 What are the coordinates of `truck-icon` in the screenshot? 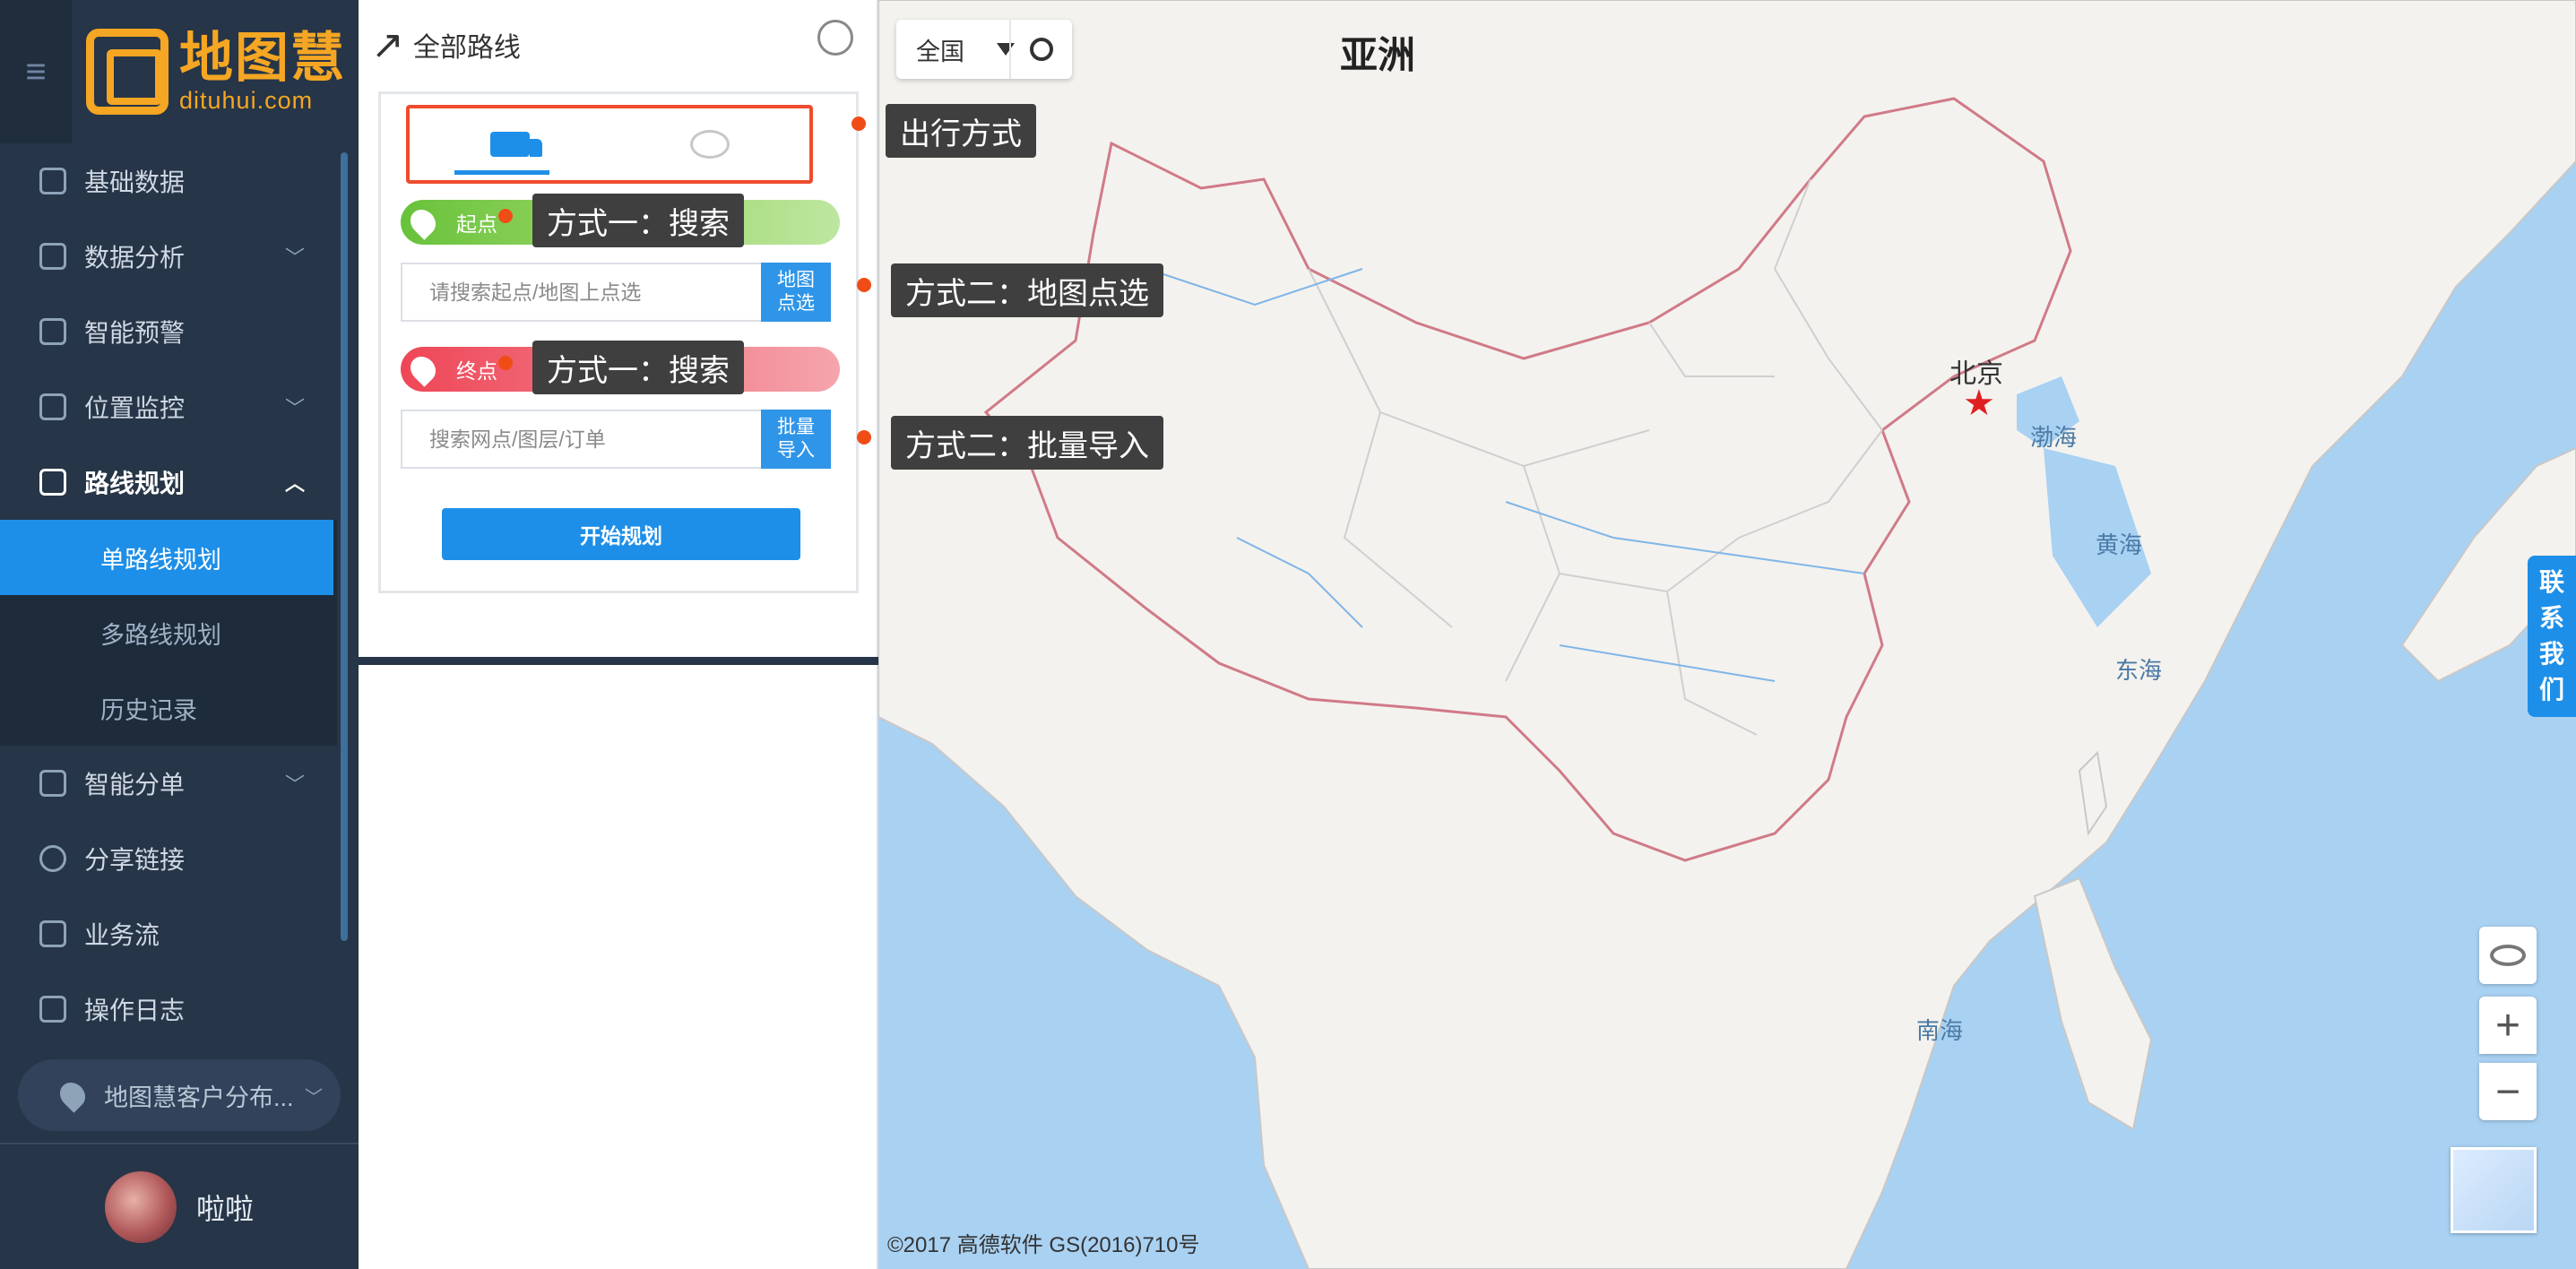 It's located at (515, 144).